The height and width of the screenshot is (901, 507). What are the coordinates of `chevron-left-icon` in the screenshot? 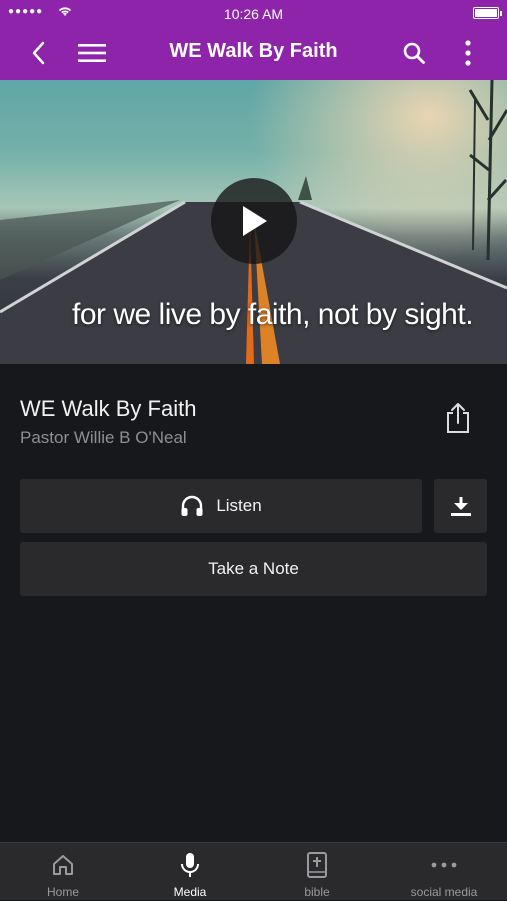 It's located at (38, 53).